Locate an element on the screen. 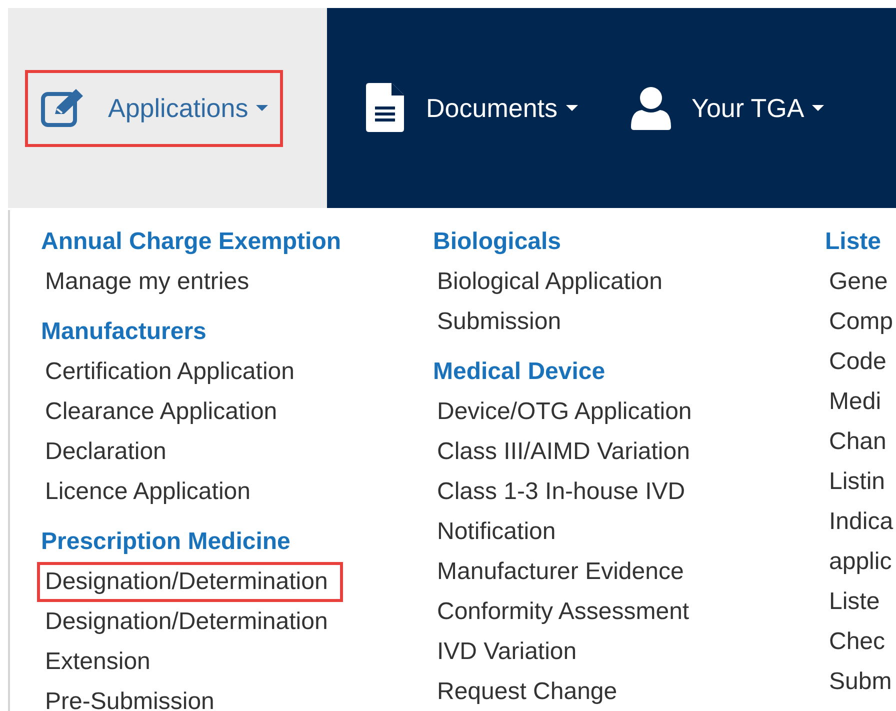  menu-item: Medi is located at coordinates (852, 402).